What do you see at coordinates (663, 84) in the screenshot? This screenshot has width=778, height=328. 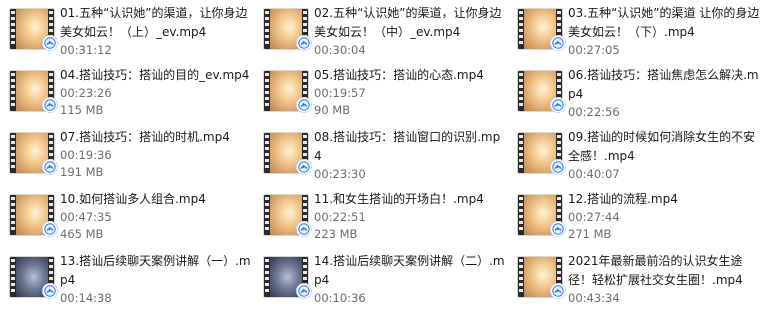 I see `file-name: 06.搭讪技巧：搭讪焦虑怎么解决.mp4` at bounding box center [663, 84].